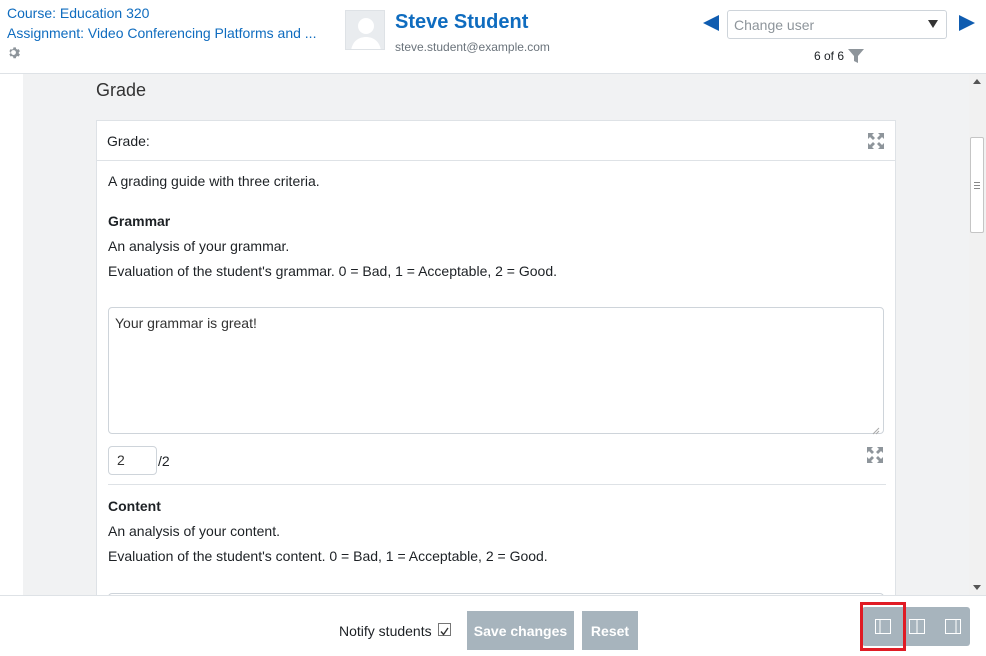 The image size is (986, 656). I want to click on grip-icon, so click(977, 185).